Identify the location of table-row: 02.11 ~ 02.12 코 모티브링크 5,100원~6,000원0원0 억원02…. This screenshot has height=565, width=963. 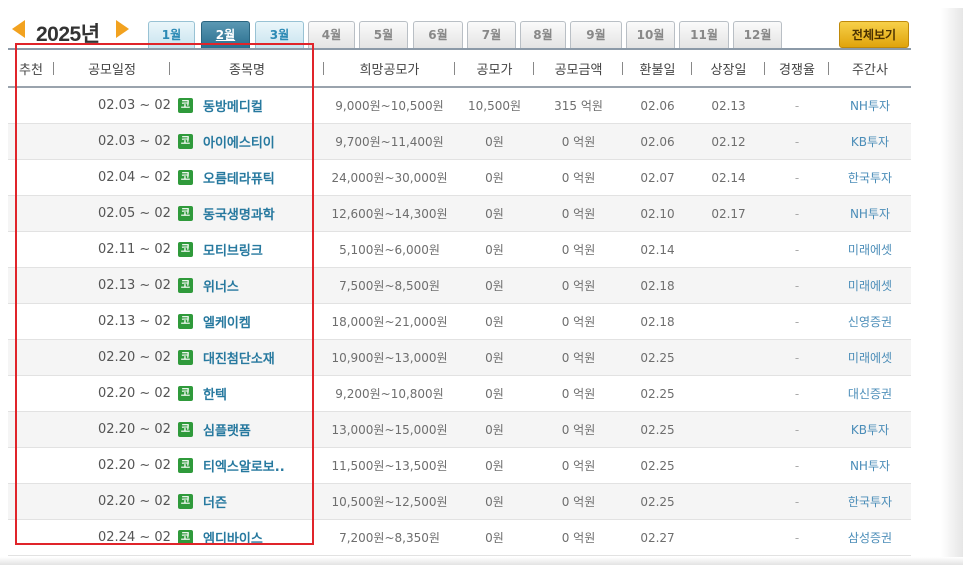
(459, 249).